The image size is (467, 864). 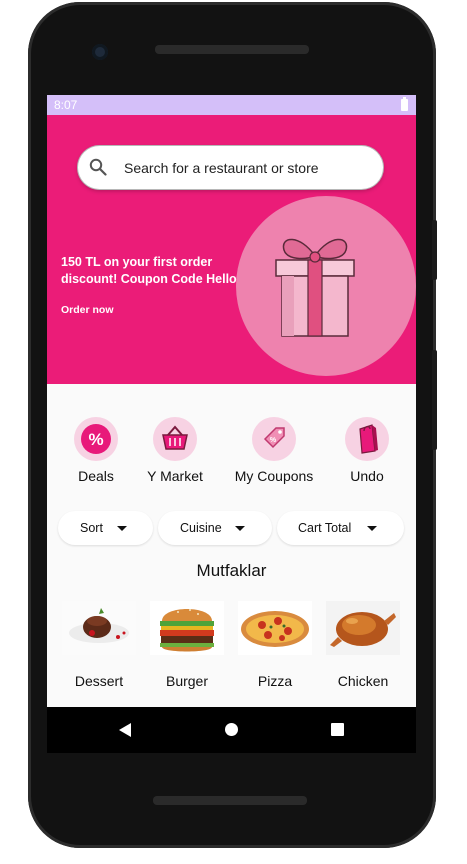 What do you see at coordinates (434, 250) in the screenshot?
I see `power-button` at bounding box center [434, 250].